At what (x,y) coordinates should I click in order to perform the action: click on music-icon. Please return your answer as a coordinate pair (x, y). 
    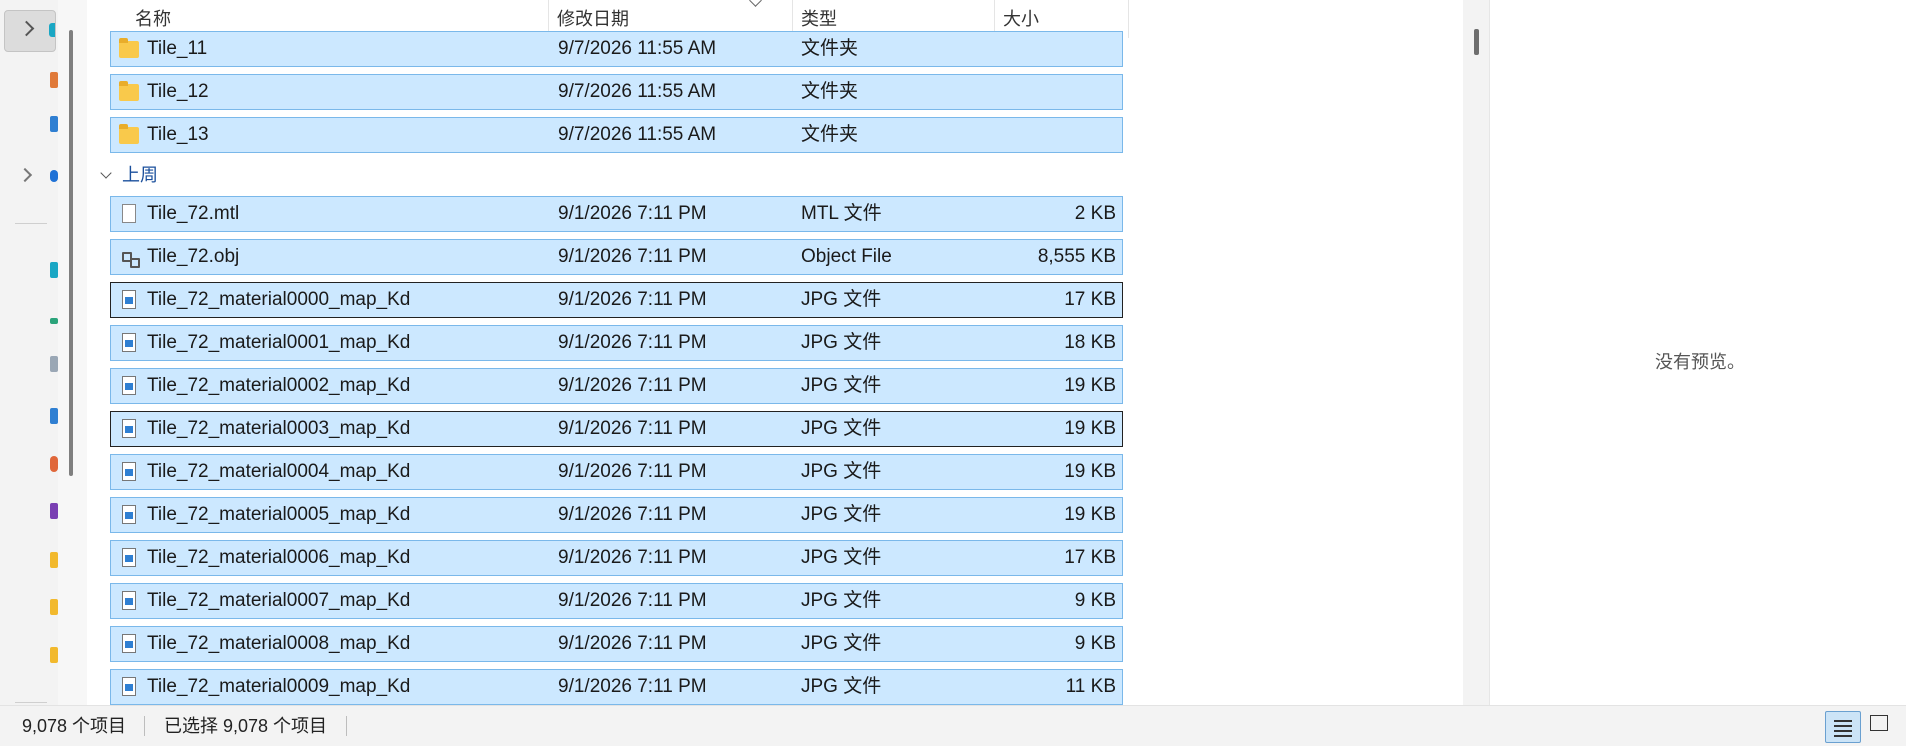
    Looking at the image, I should click on (54, 464).